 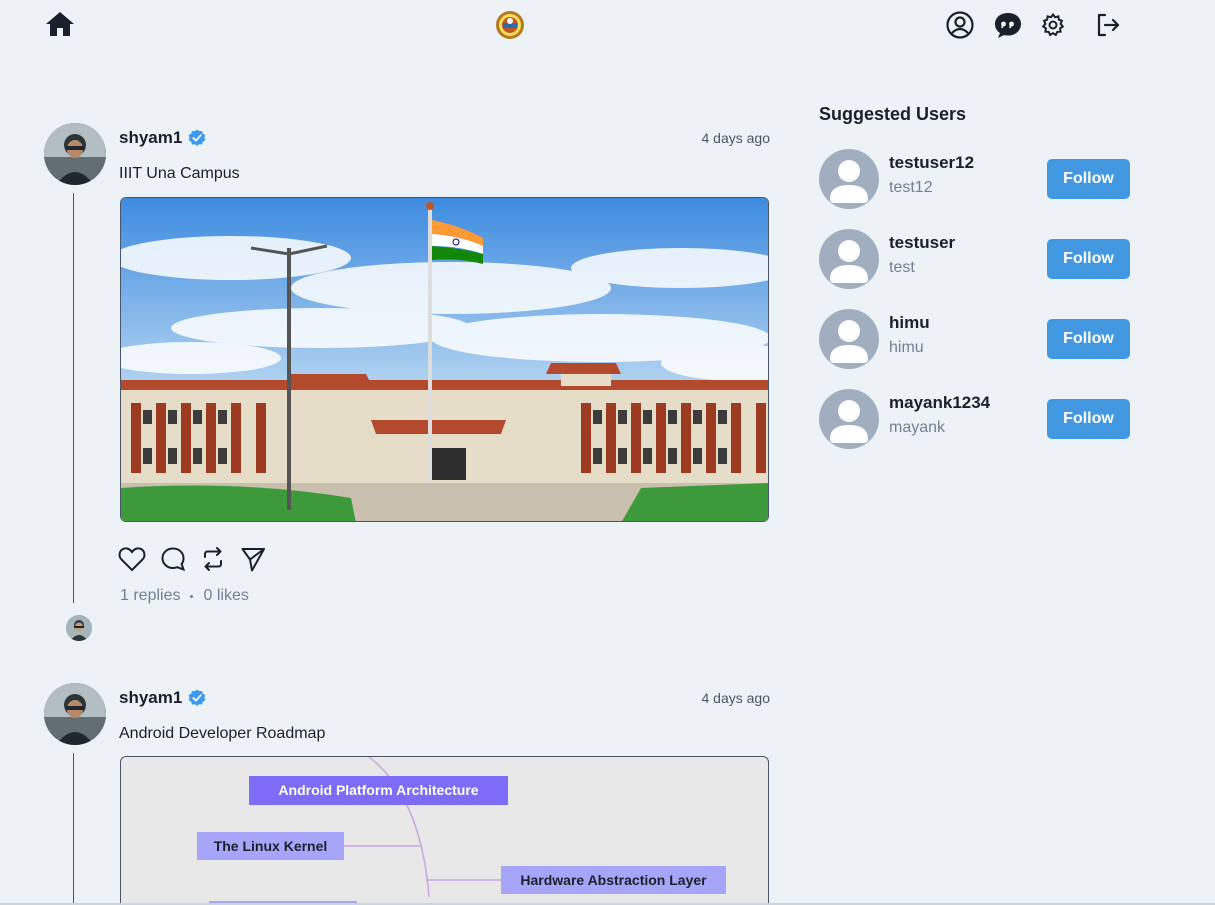 What do you see at coordinates (975, 340) in the screenshot?
I see `suggested-user: himu himu Follow` at bounding box center [975, 340].